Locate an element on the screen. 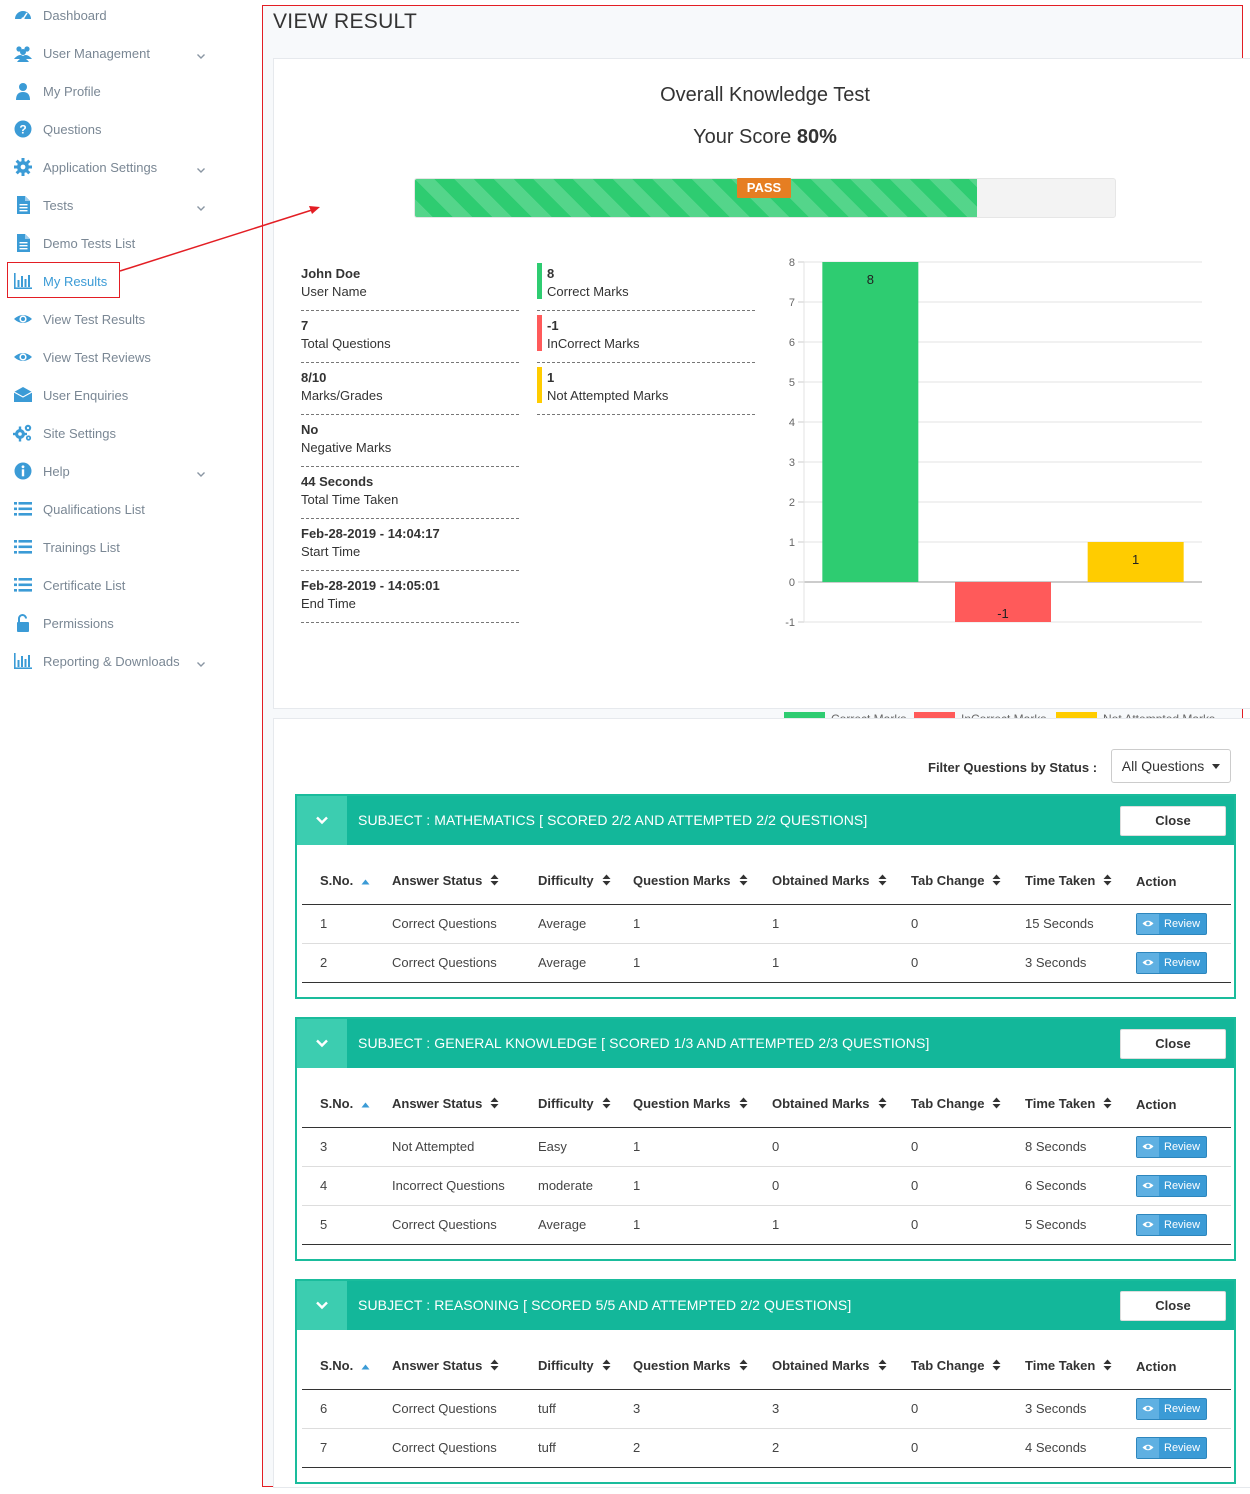 The height and width of the screenshot is (1494, 1250). sidebar-item-view-test-results: View Test Results is located at coordinates (110, 319).